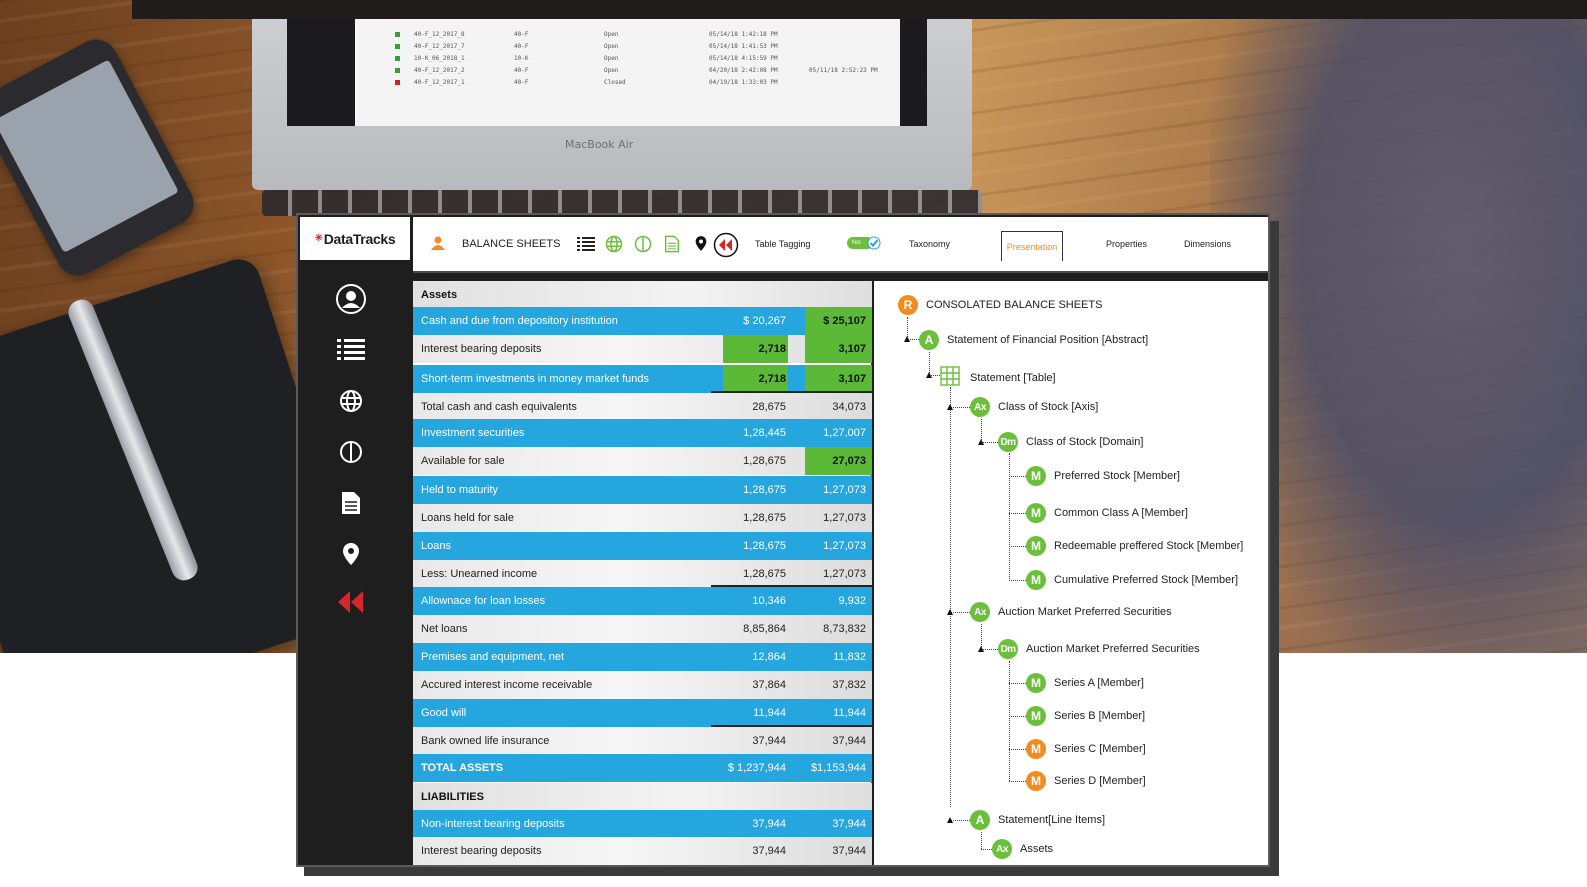 The height and width of the screenshot is (887, 1587). Describe the element at coordinates (351, 401) in the screenshot. I see `globe-icon` at that location.